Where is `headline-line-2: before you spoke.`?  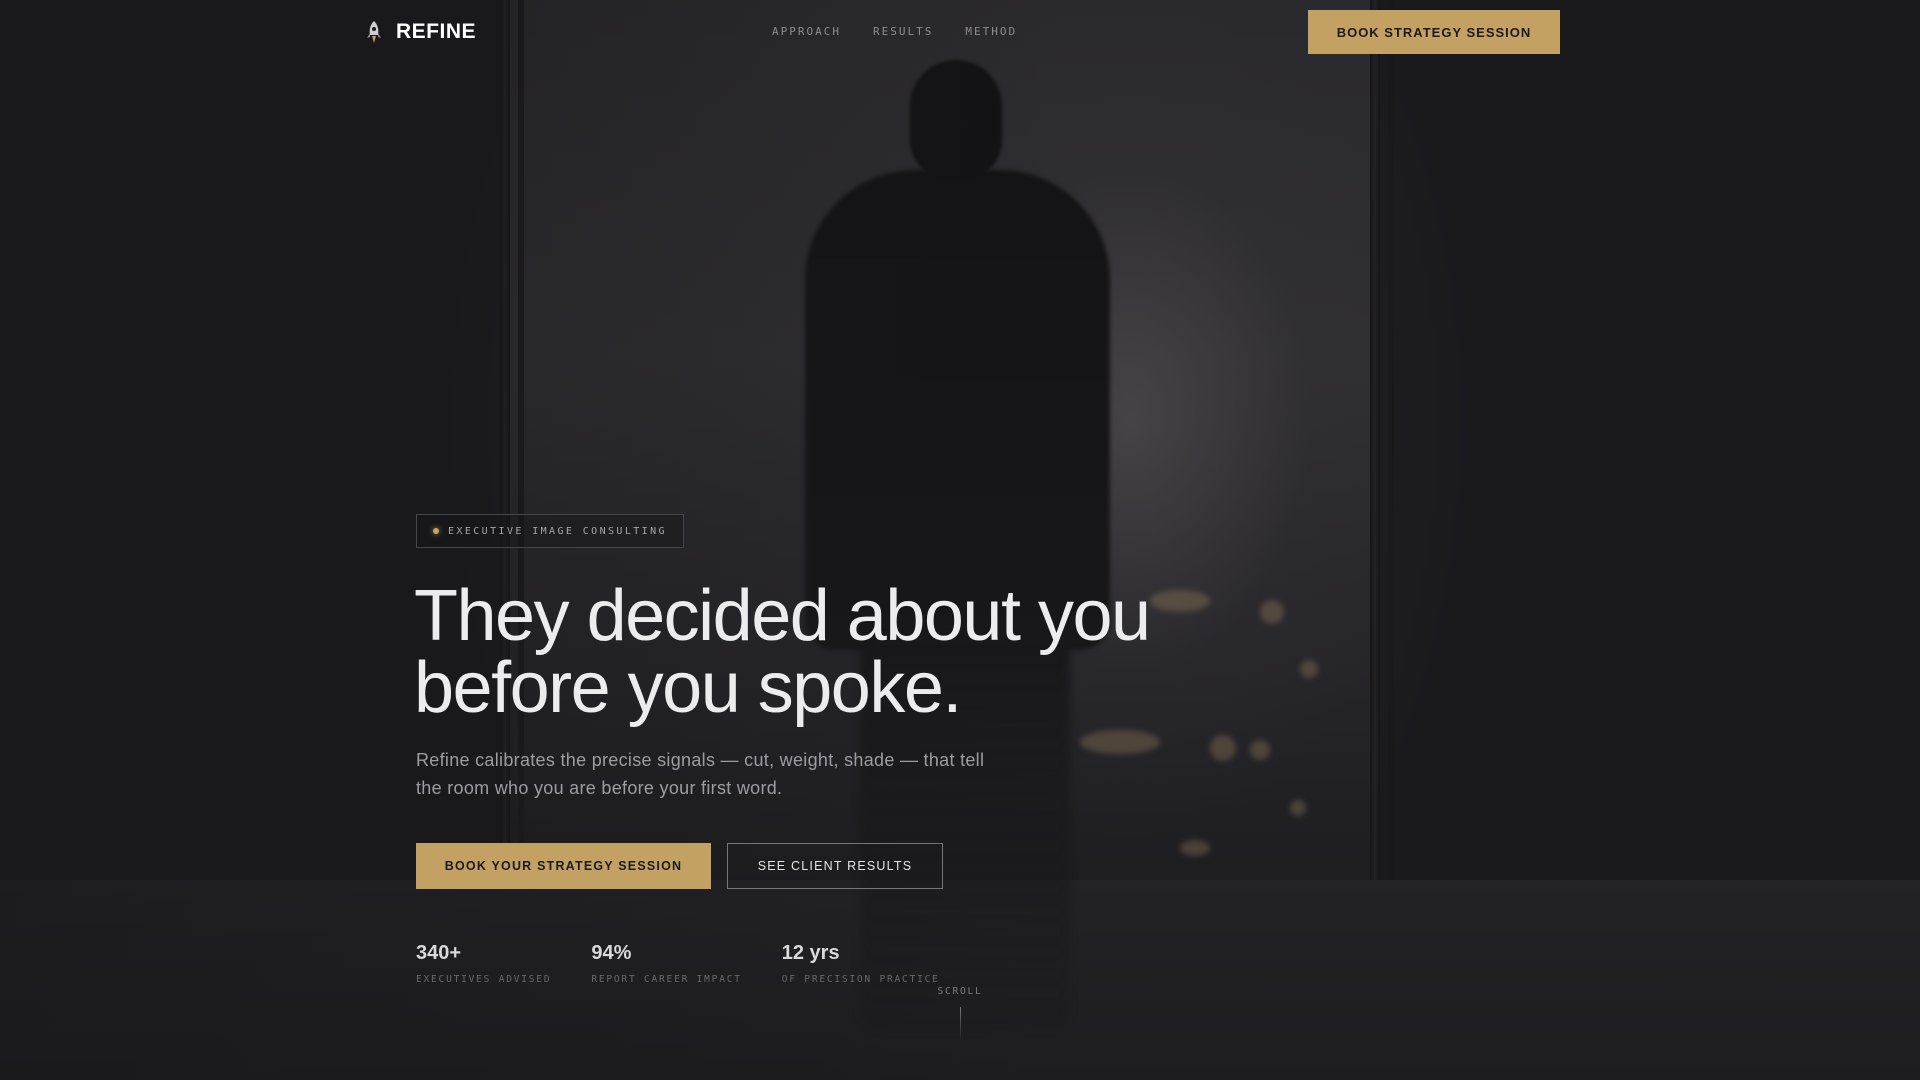
headline-line-2: before you spoke. is located at coordinates (688, 688).